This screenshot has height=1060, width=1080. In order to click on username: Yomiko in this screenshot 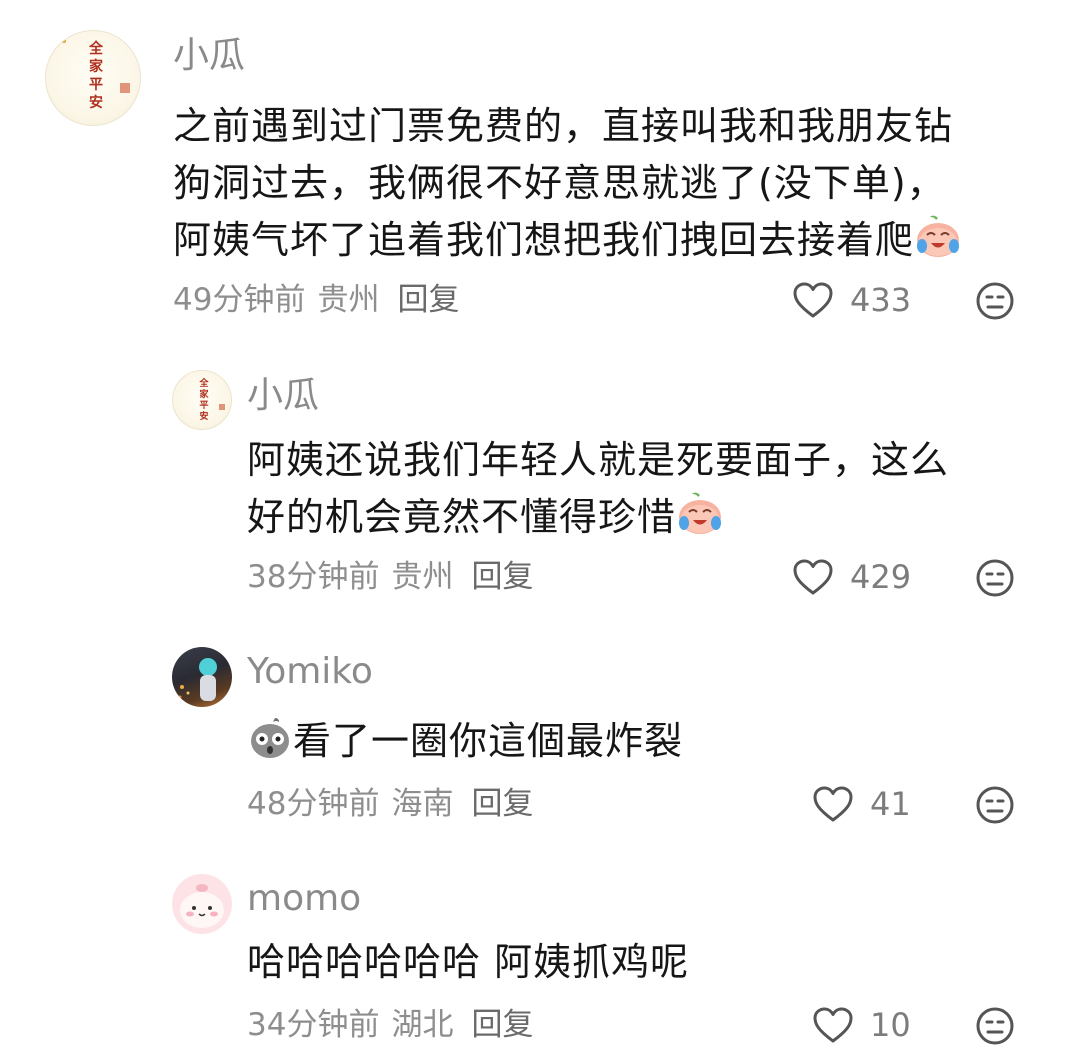, I will do `click(310, 672)`.